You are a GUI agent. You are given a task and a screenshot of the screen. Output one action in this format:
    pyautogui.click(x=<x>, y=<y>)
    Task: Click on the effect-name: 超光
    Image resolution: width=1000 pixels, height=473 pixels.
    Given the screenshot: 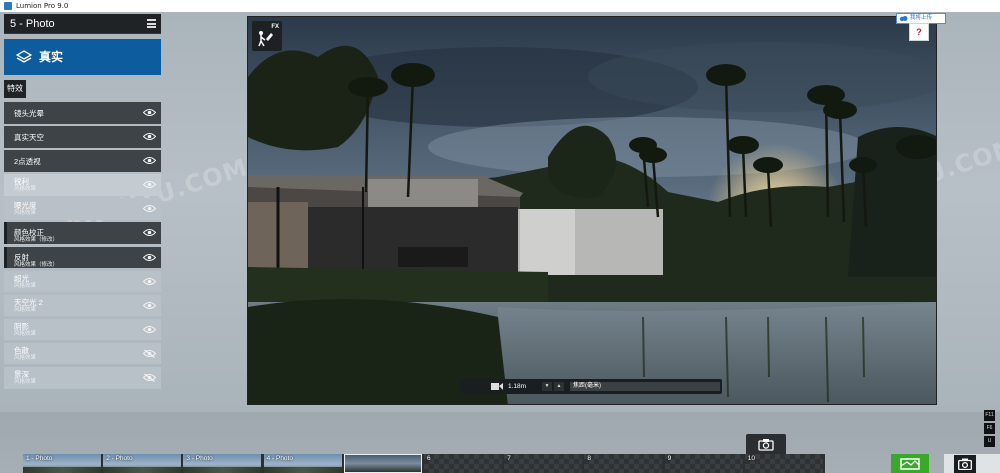 What is the action you would take?
    pyautogui.click(x=21, y=278)
    